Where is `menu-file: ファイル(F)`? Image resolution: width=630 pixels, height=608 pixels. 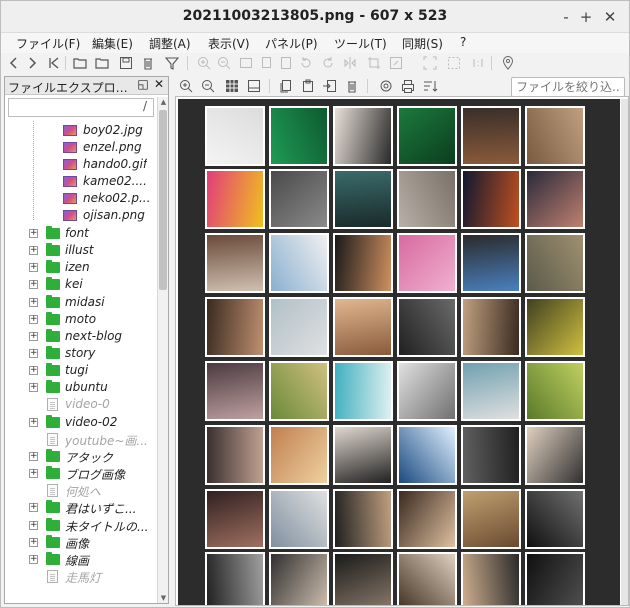
menu-file: ファイル(F) is located at coordinates (48, 43).